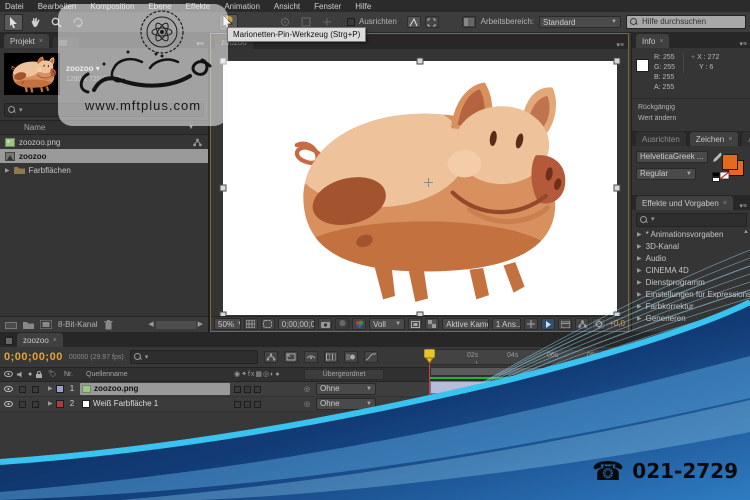 The height and width of the screenshot is (500, 750). I want to click on h-scrollbar, so click(175, 324).